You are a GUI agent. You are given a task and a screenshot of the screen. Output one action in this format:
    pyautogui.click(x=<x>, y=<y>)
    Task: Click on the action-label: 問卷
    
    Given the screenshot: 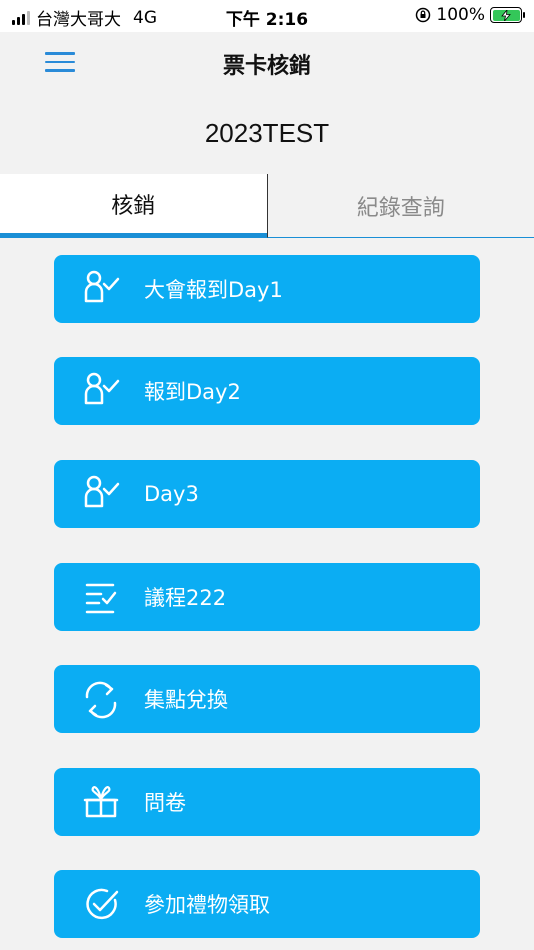 What is the action you would take?
    pyautogui.click(x=165, y=803)
    